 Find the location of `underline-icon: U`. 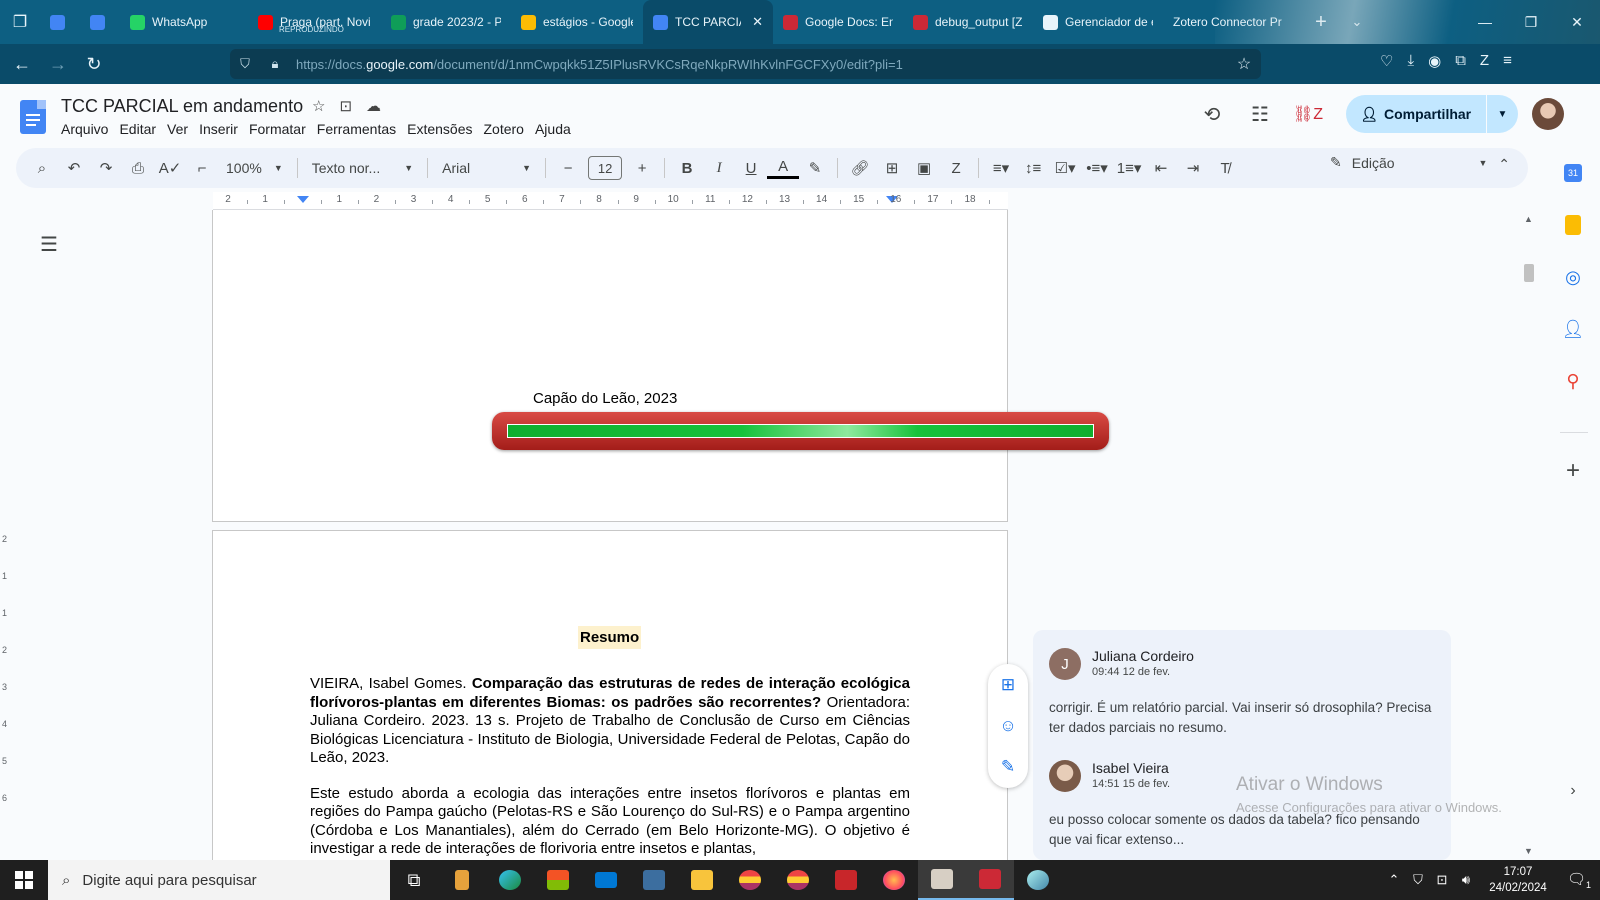

underline-icon: U is located at coordinates (751, 168).